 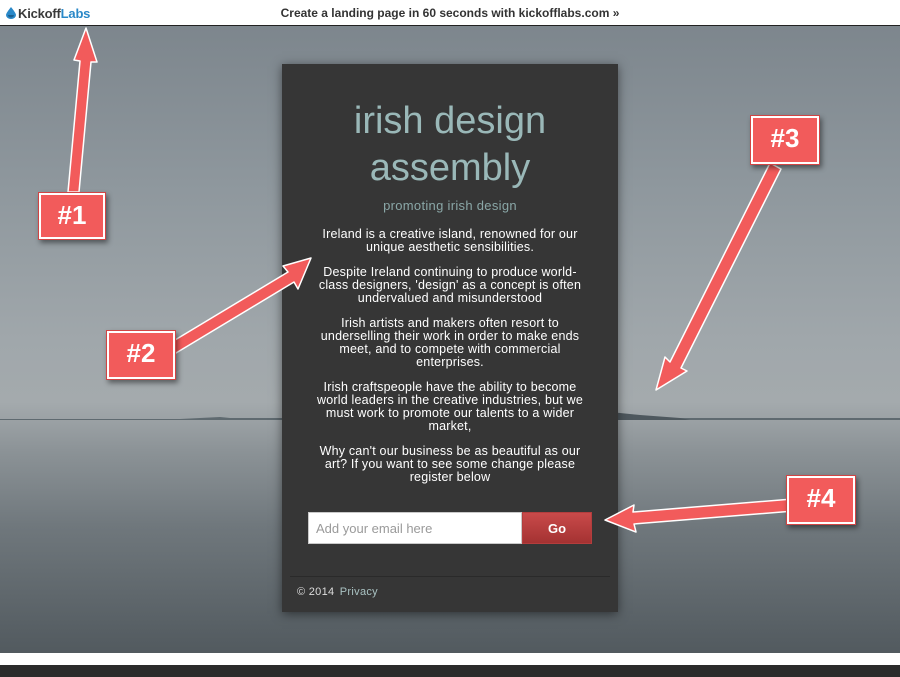 What do you see at coordinates (359, 592) in the screenshot?
I see `privacy-link: Privacy` at bounding box center [359, 592].